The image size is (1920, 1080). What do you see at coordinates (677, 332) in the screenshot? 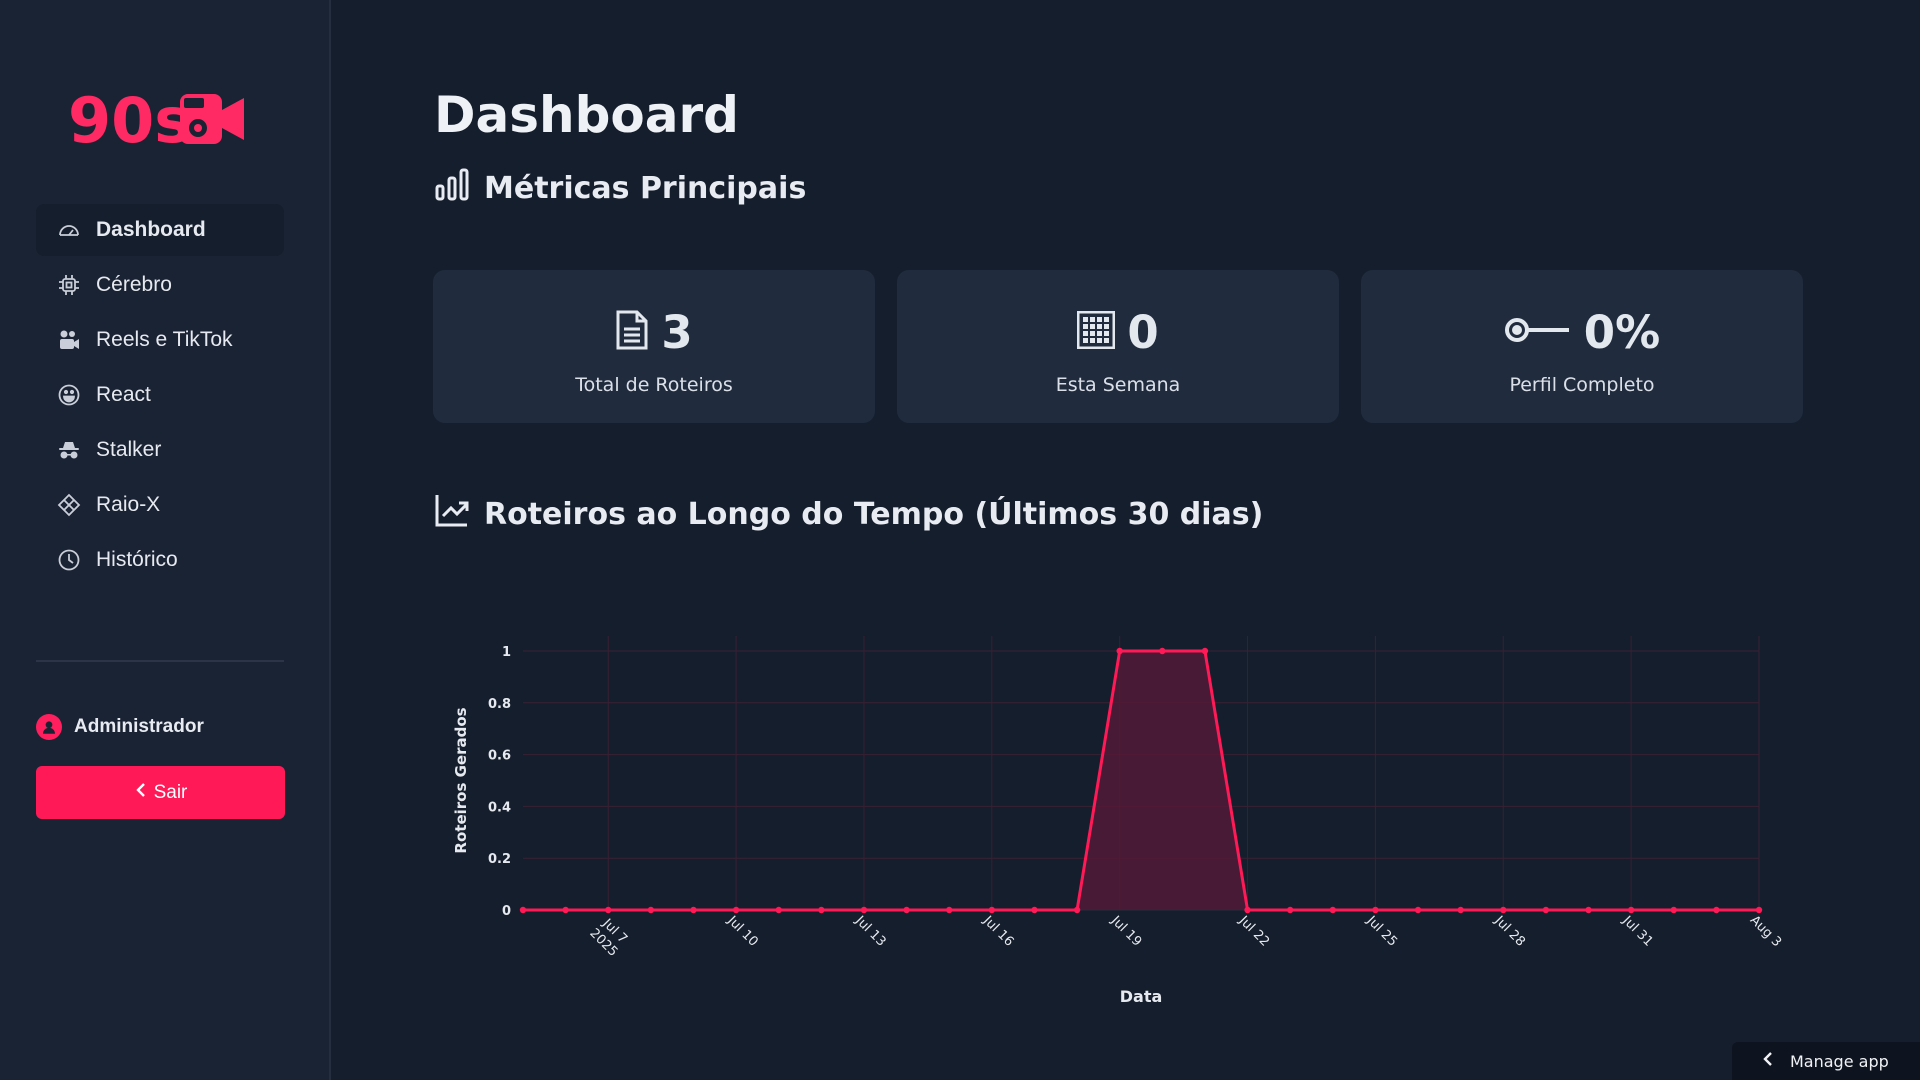
I see `metric-value: 3` at bounding box center [677, 332].